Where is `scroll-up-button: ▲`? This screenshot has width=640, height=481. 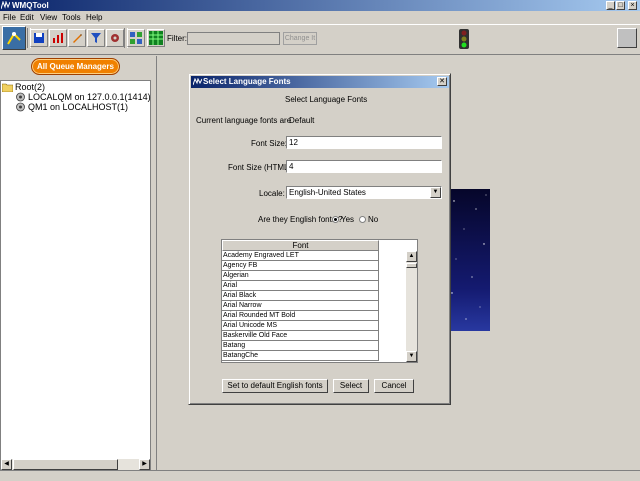 scroll-up-button: ▲ is located at coordinates (411, 256).